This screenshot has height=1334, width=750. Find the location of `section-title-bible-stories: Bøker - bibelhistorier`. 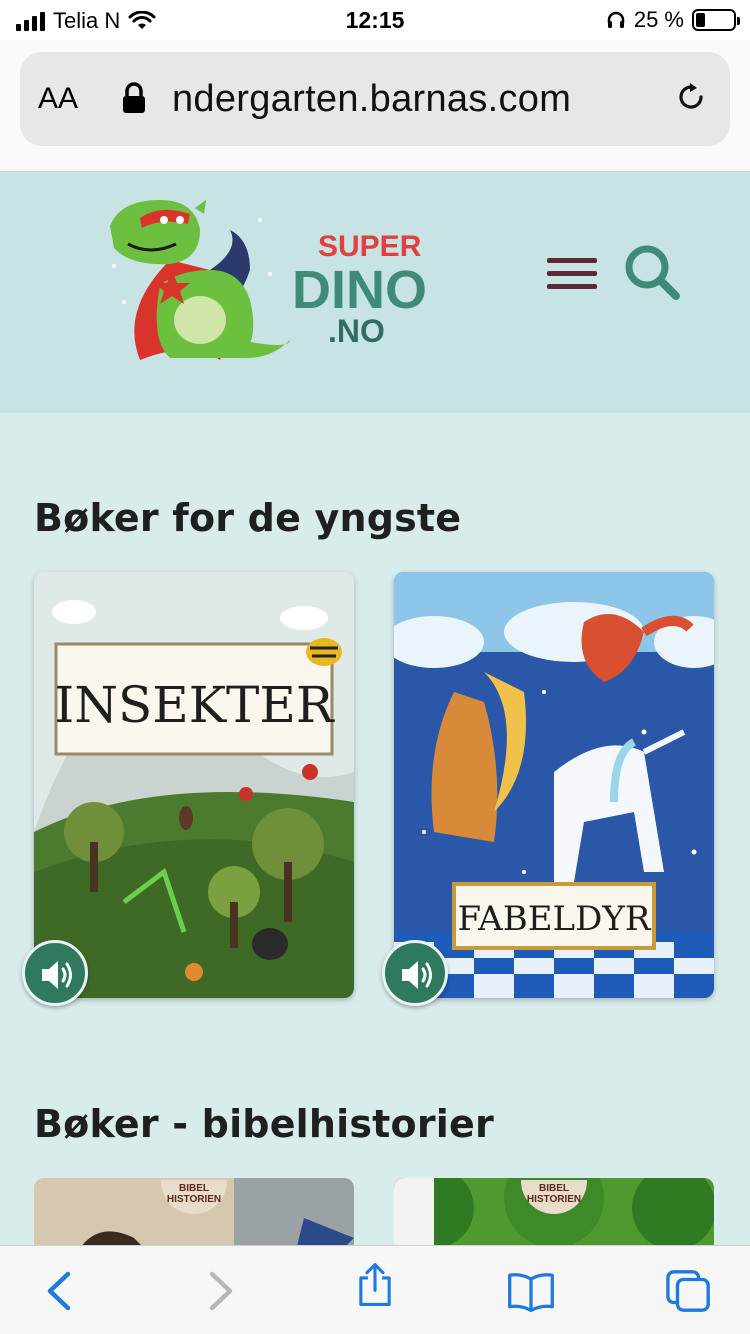

section-title-bible-stories: Bøker - bibelhistorier is located at coordinates (264, 1124).